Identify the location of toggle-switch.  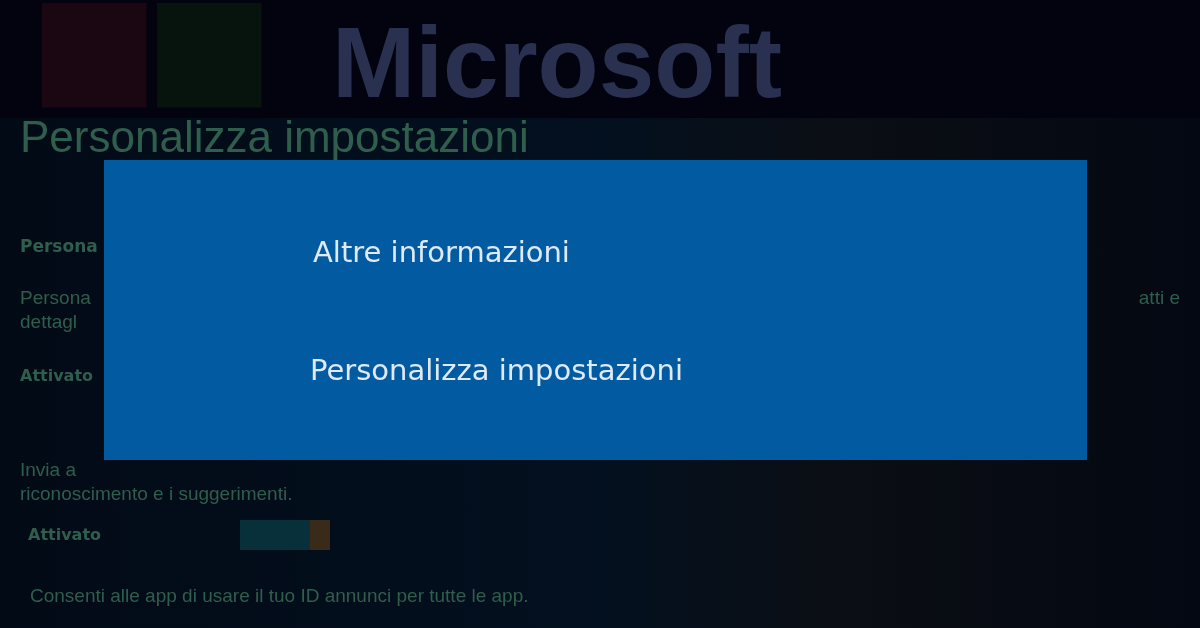
(285, 535).